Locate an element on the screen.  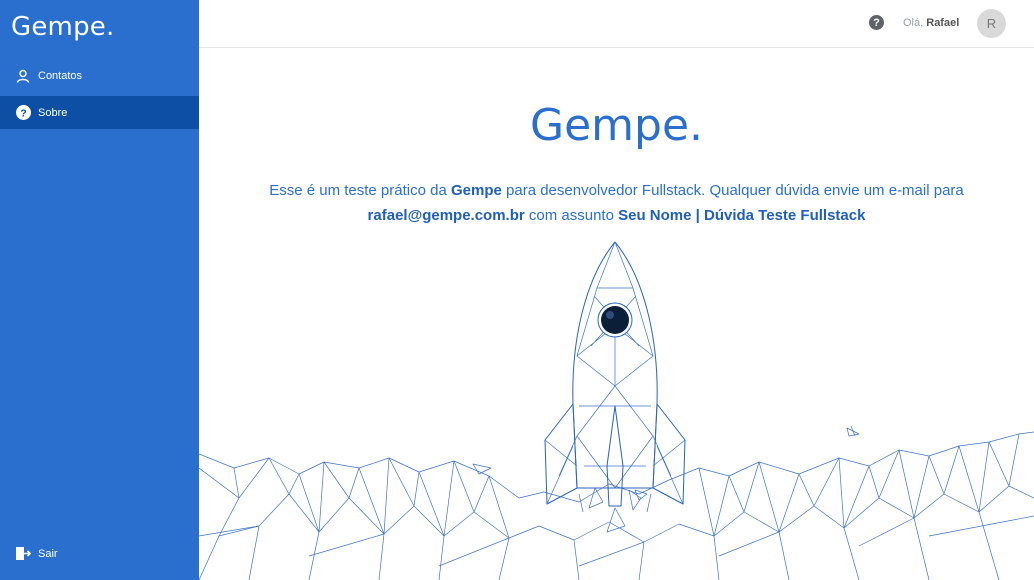
sidebar-item-label: Contatos is located at coordinates (60, 75).